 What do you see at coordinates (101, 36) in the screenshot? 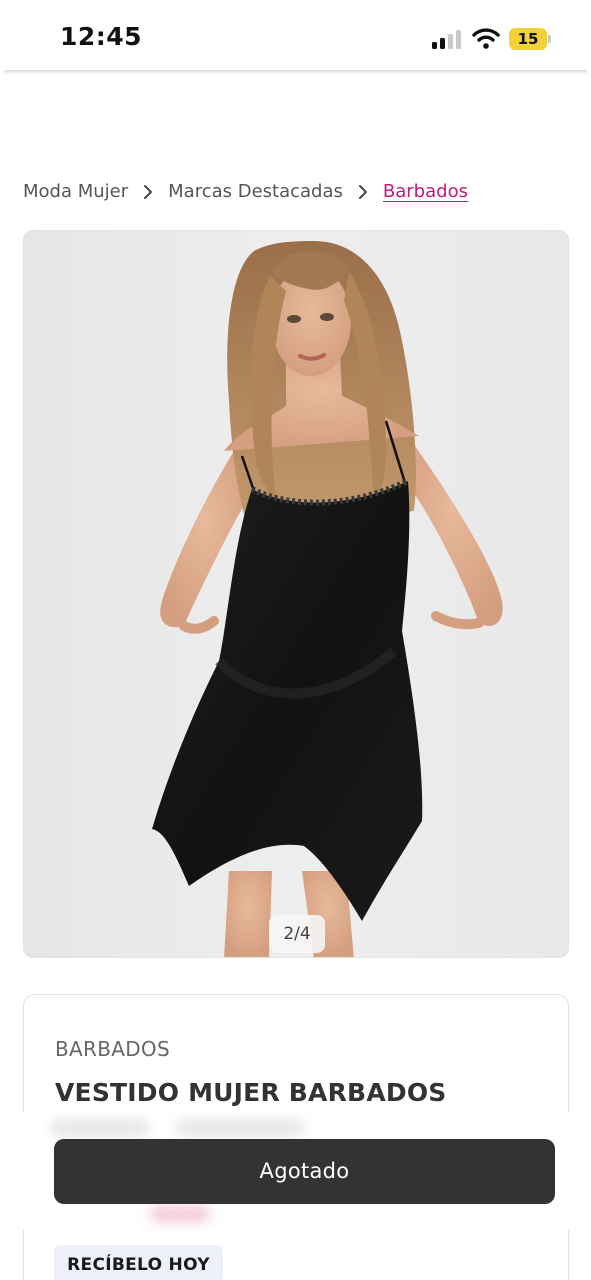
I see `status-time: 12:45` at bounding box center [101, 36].